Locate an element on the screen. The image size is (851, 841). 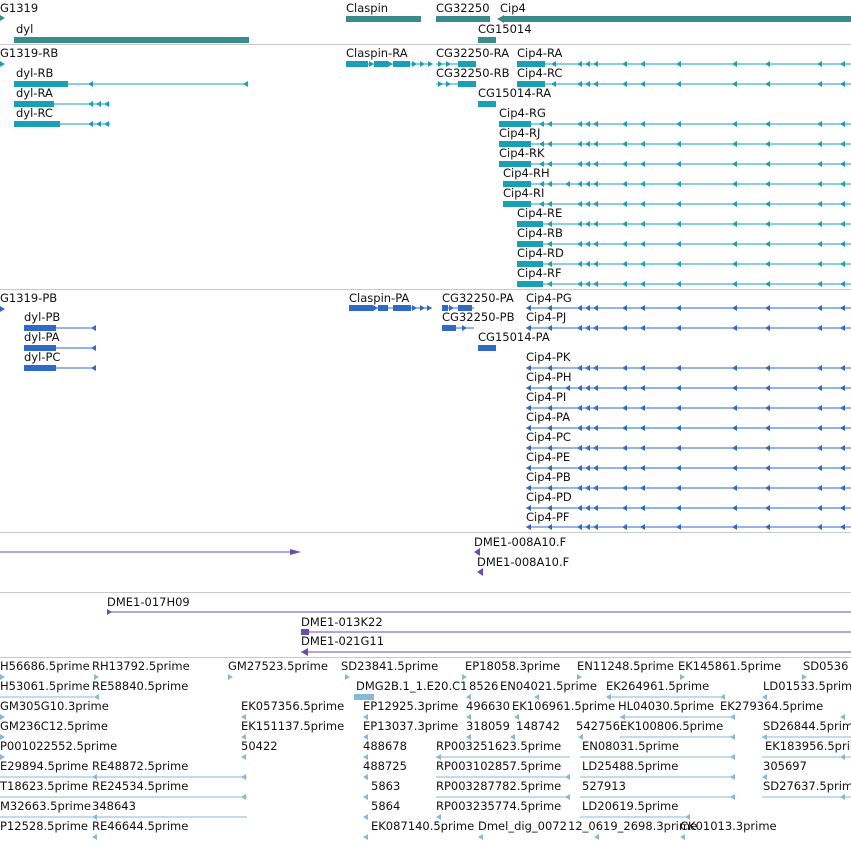
est-label: 318059 is located at coordinates (488, 726).